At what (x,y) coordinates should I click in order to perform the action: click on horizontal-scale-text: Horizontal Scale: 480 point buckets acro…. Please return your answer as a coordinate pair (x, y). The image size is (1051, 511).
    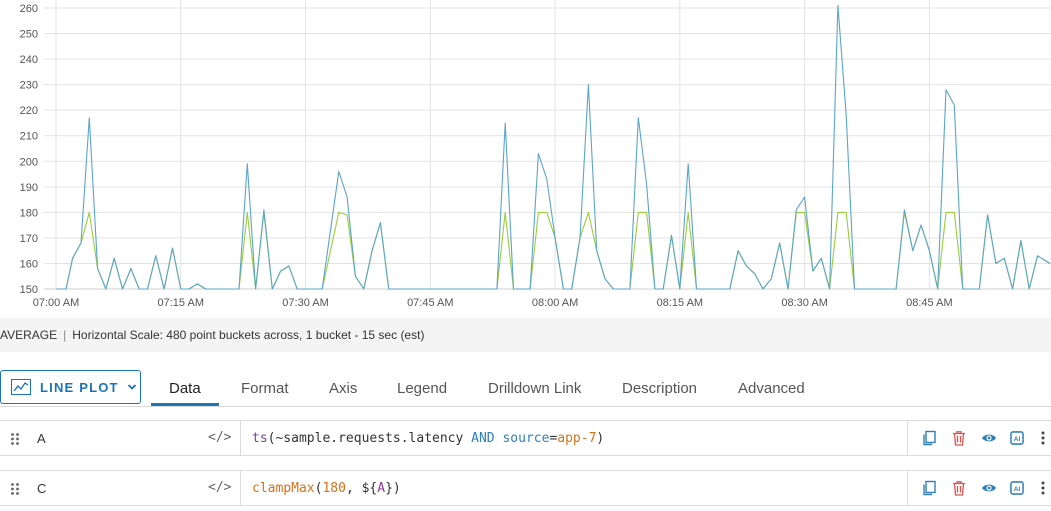
    Looking at the image, I should click on (248, 335).